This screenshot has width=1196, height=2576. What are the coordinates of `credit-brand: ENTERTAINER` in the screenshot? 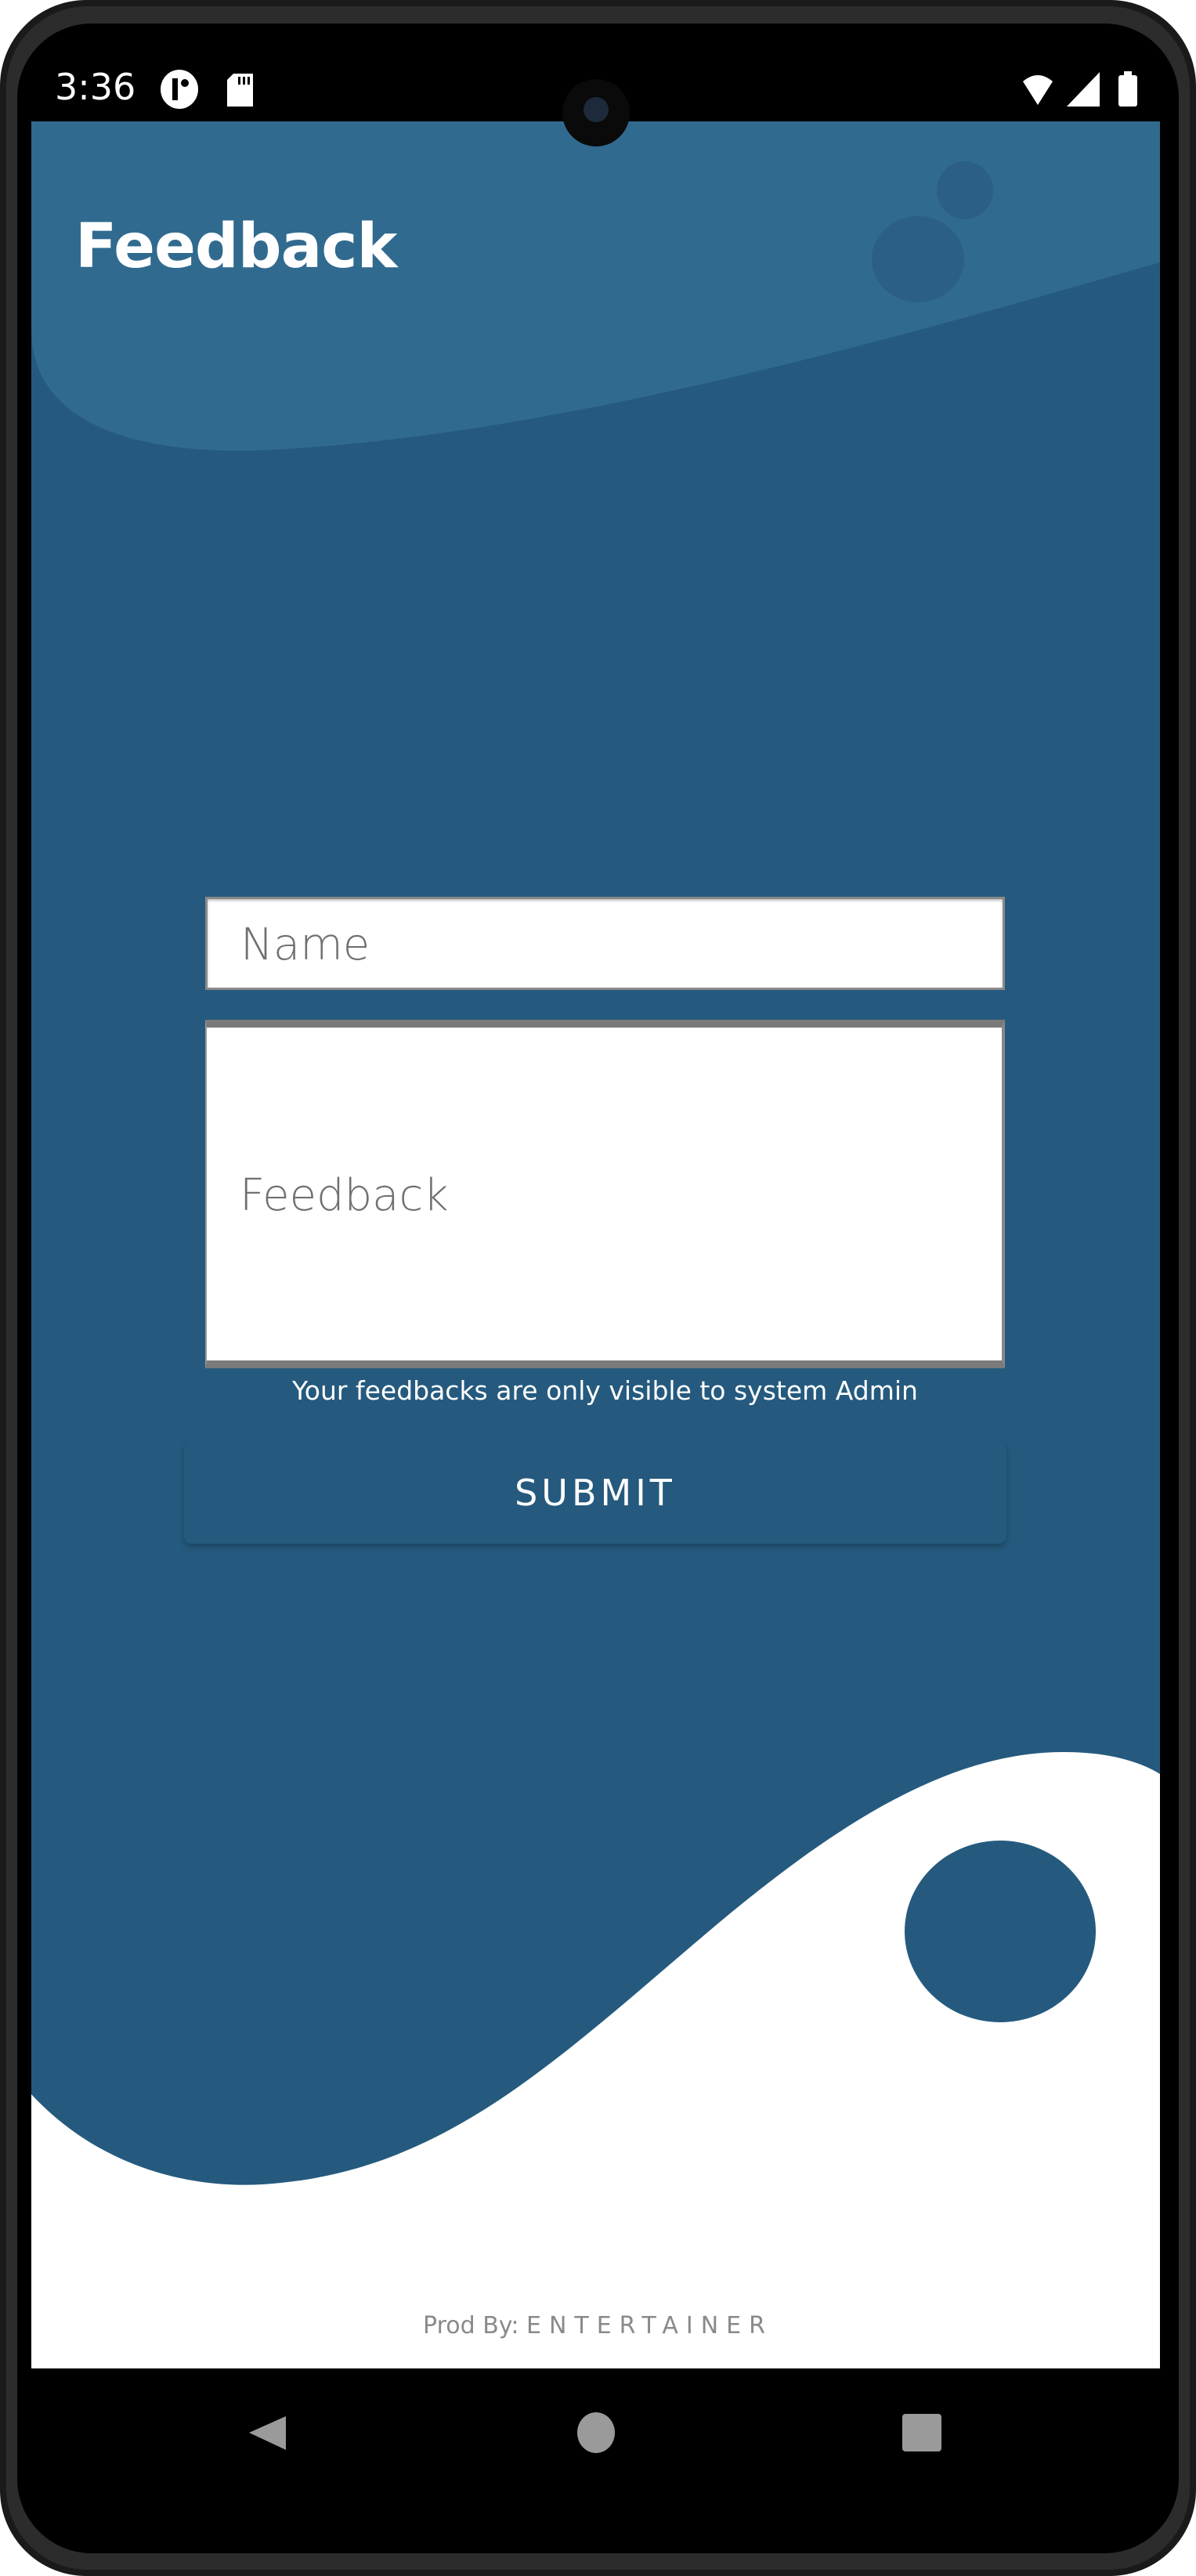 It's located at (649, 2325).